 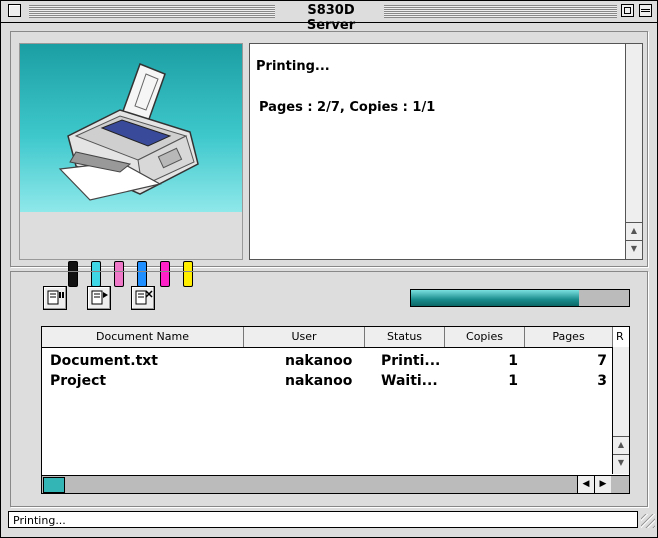 I want to click on delete-job-button, so click(x=143, y=298).